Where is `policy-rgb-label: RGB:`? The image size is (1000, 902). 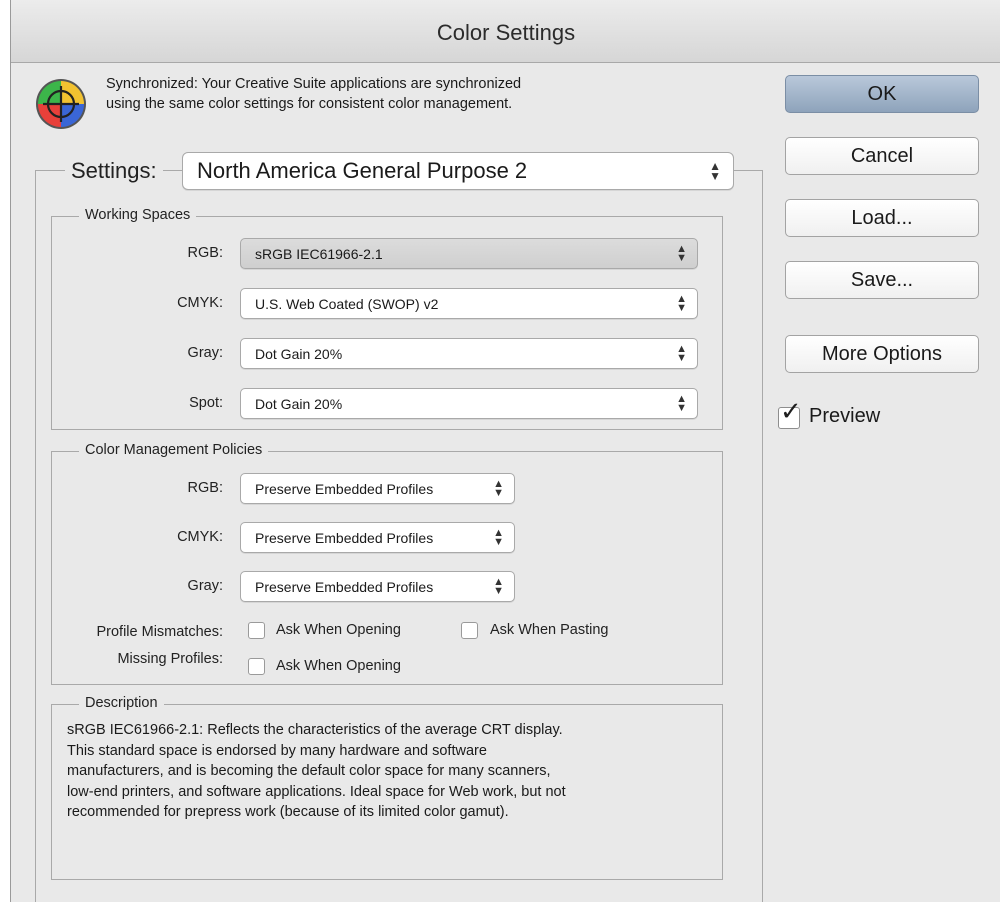 policy-rgb-label: RGB: is located at coordinates (205, 488).